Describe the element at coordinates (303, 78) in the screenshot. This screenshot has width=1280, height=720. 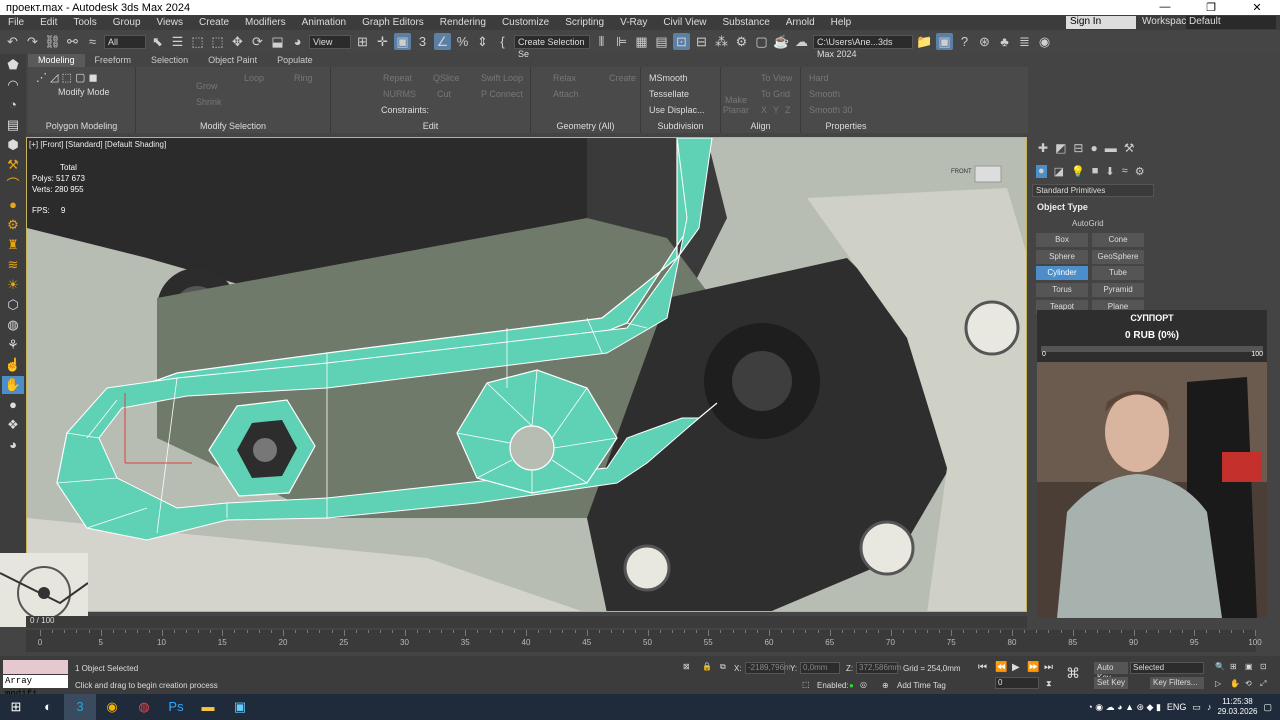
I see `ring-button: Ring` at that location.